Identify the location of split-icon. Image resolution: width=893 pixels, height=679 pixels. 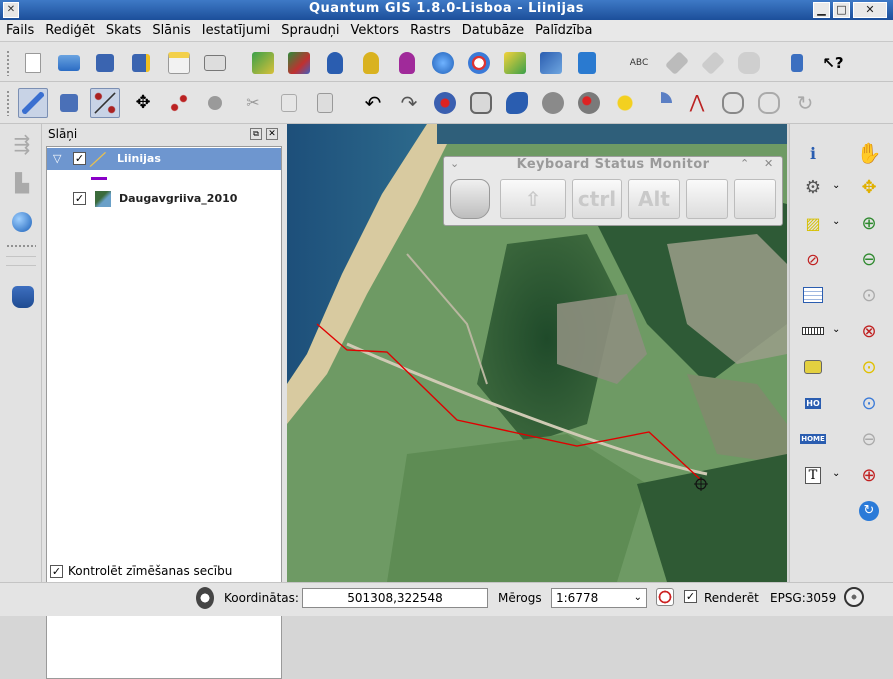
(625, 103).